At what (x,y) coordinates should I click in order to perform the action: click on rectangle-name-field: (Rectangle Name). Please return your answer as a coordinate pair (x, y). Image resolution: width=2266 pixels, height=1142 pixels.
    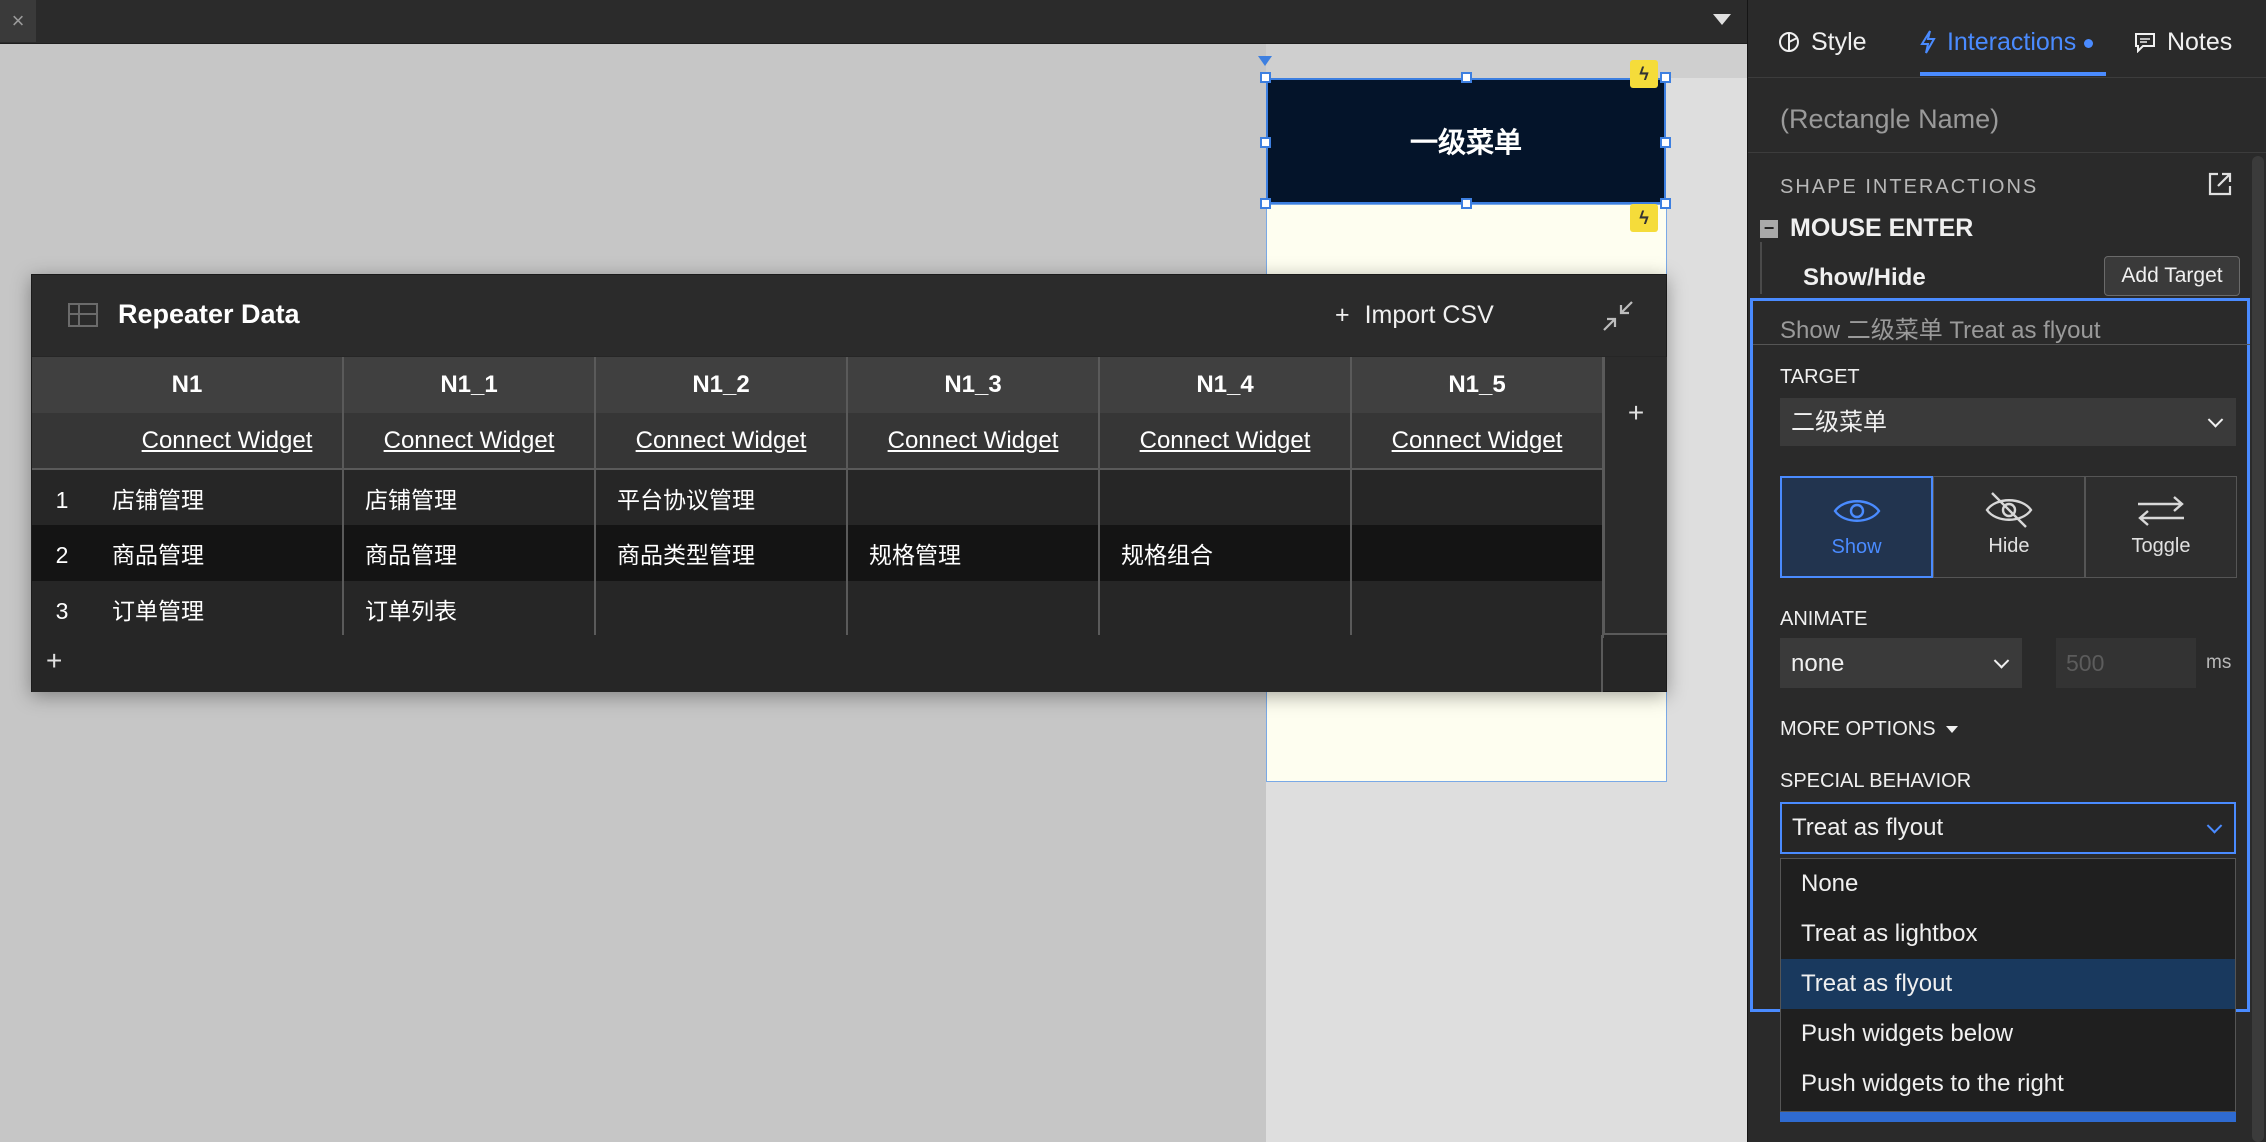
    Looking at the image, I should click on (1889, 119).